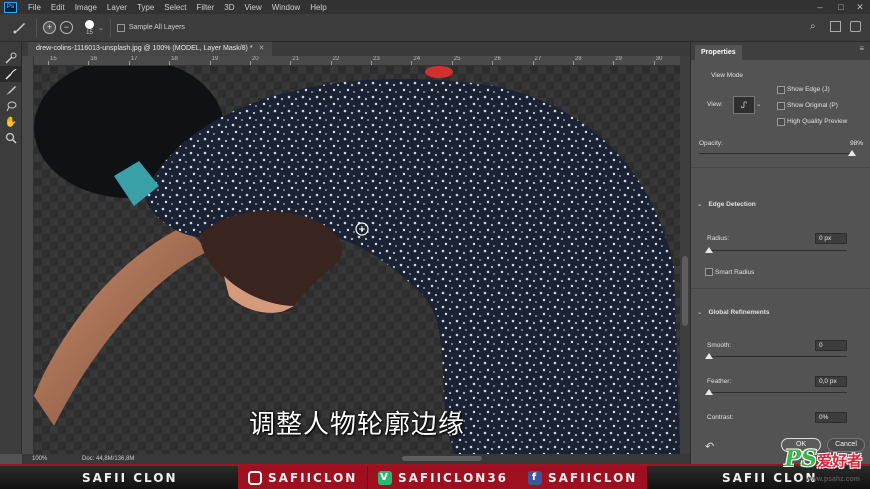 The image size is (870, 489). What do you see at coordinates (812, 105) in the screenshot?
I see `show-original-label: Show Original (P)` at bounding box center [812, 105].